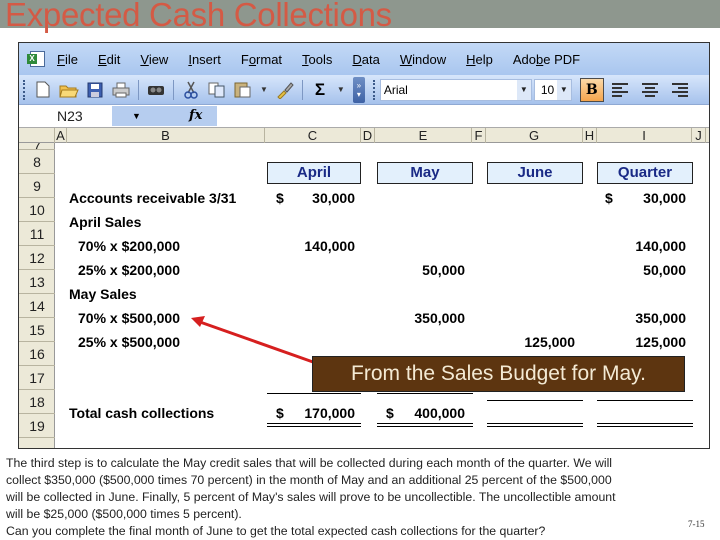 The image size is (720, 540). What do you see at coordinates (463, 115) in the screenshot?
I see `formula-input` at bounding box center [463, 115].